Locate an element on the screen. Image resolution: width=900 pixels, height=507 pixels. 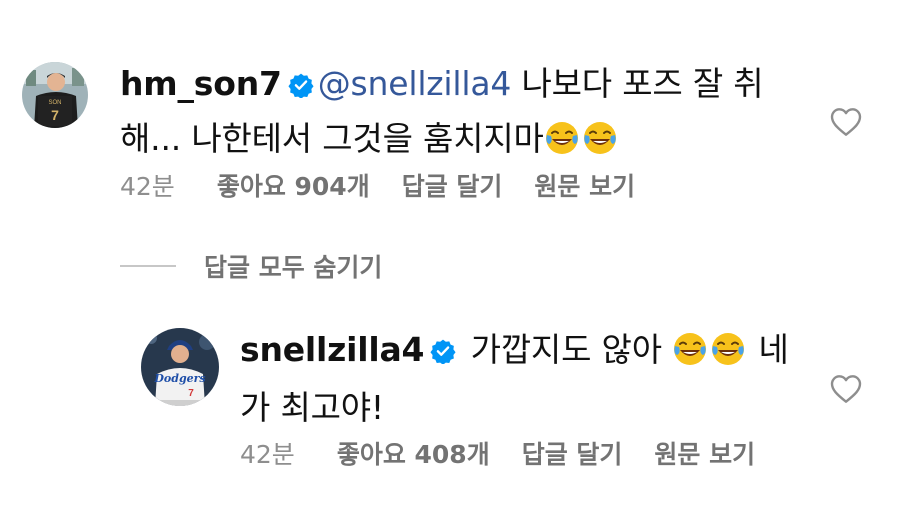
hide-all-replies-button: 답글 모두 숨기기 is located at coordinates (251, 266).